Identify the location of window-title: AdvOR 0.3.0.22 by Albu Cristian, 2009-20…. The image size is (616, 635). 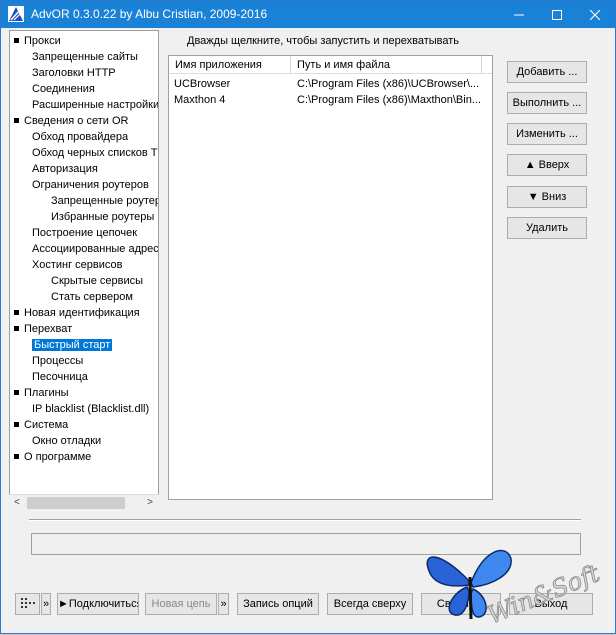
(149, 14).